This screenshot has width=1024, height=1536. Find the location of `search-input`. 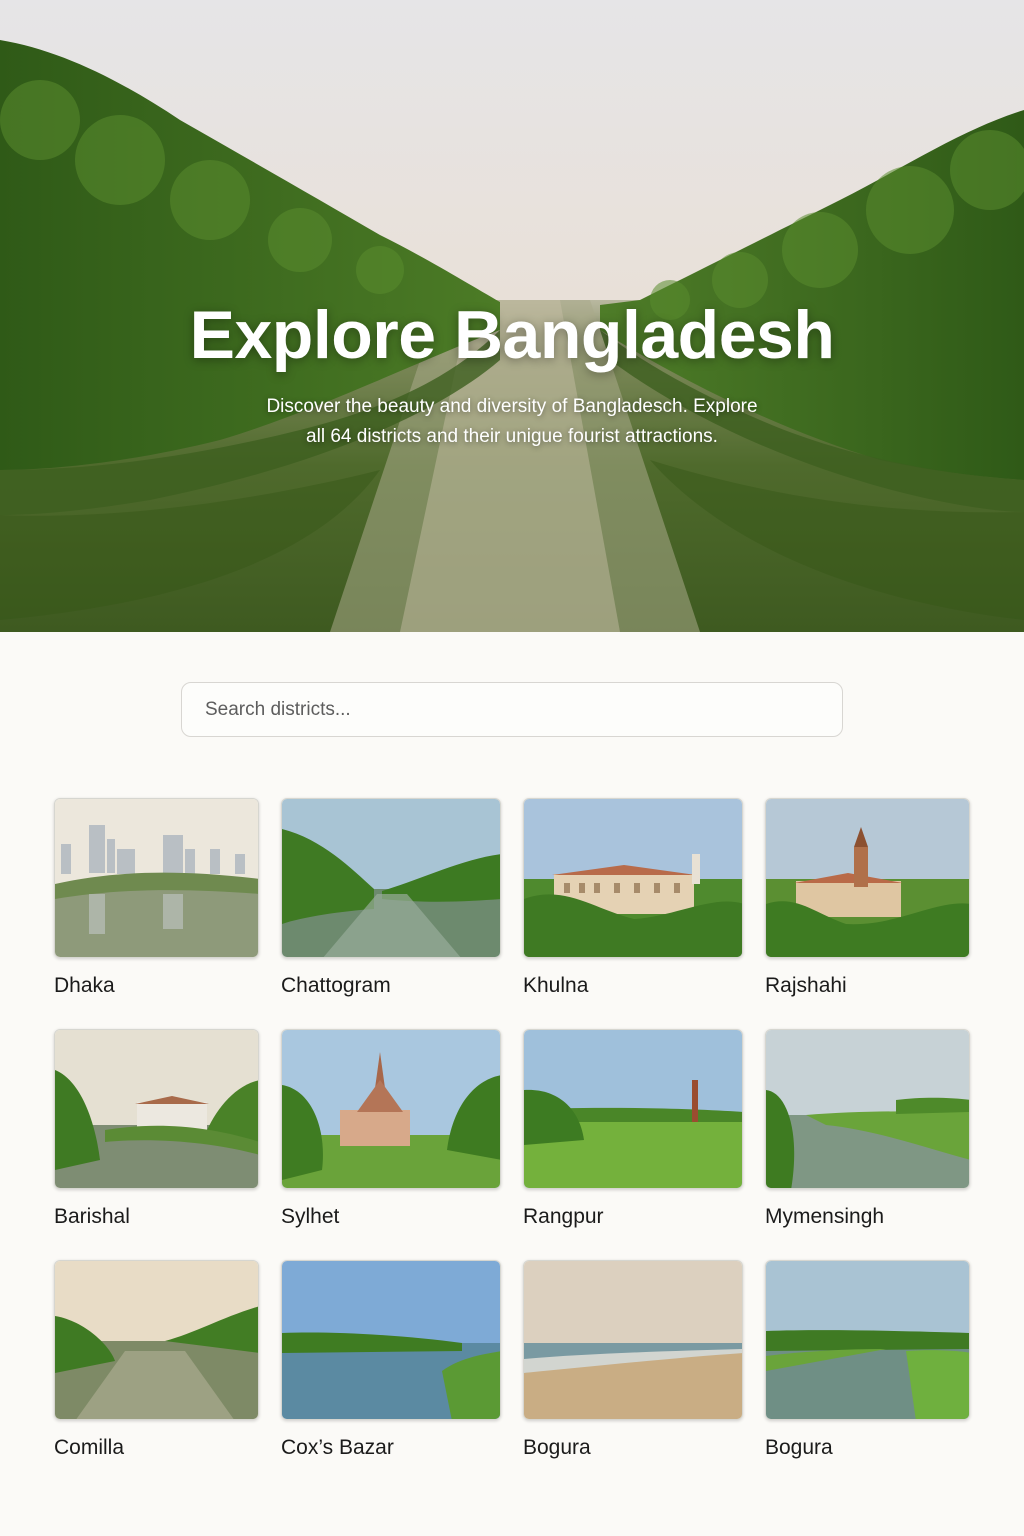

search-input is located at coordinates (512, 709).